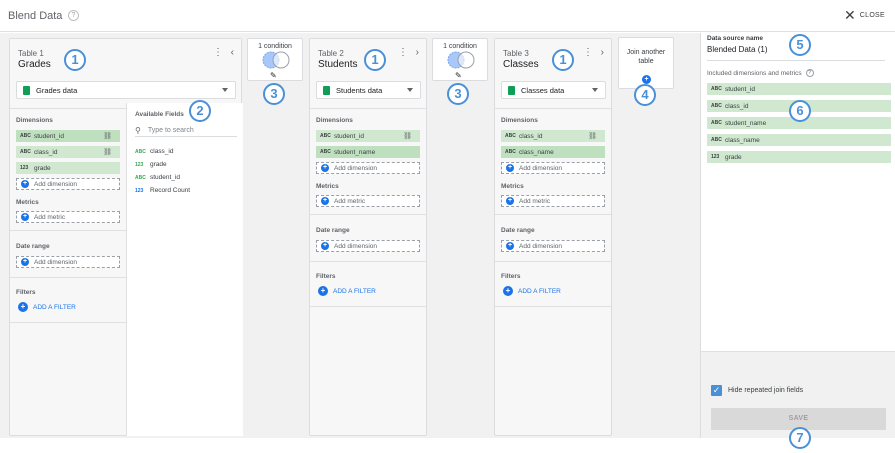 The image size is (895, 453). I want to click on datasource-select: Grades data, so click(126, 90).